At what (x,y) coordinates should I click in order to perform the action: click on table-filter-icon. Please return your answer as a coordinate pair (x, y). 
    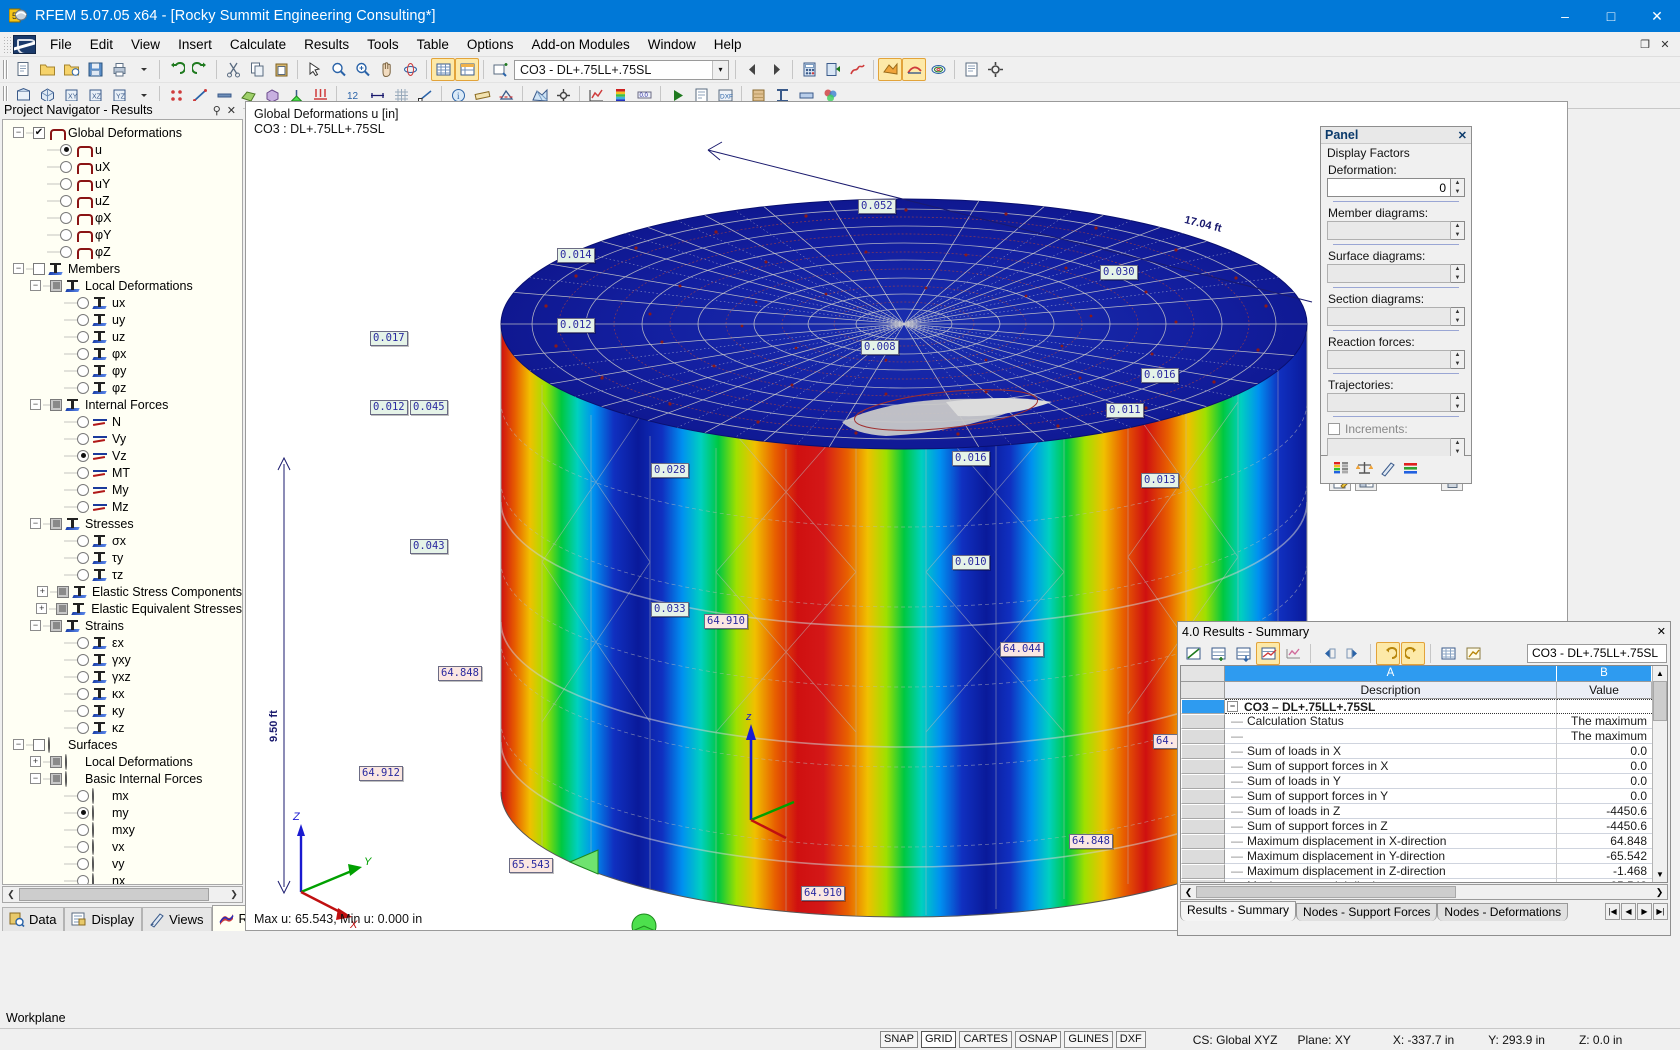
    Looking at the image, I should click on (1268, 653).